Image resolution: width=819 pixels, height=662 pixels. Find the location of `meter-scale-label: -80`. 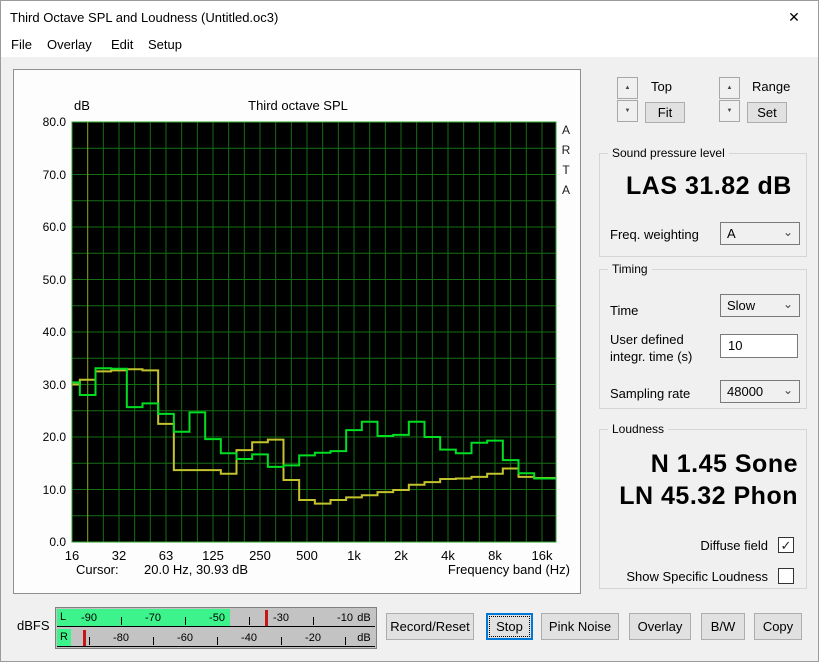

meter-scale-label: -80 is located at coordinates (121, 638).